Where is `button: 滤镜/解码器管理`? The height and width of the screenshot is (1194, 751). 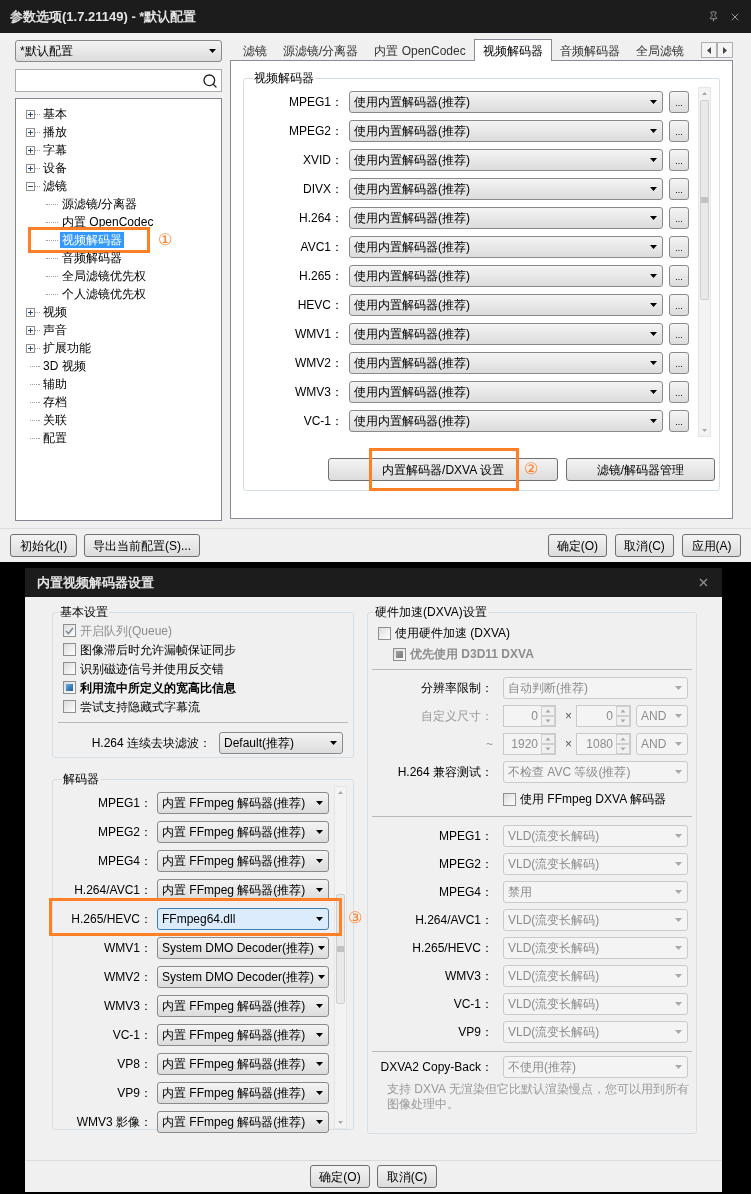 button: 滤镜/解码器管理 is located at coordinates (640, 469).